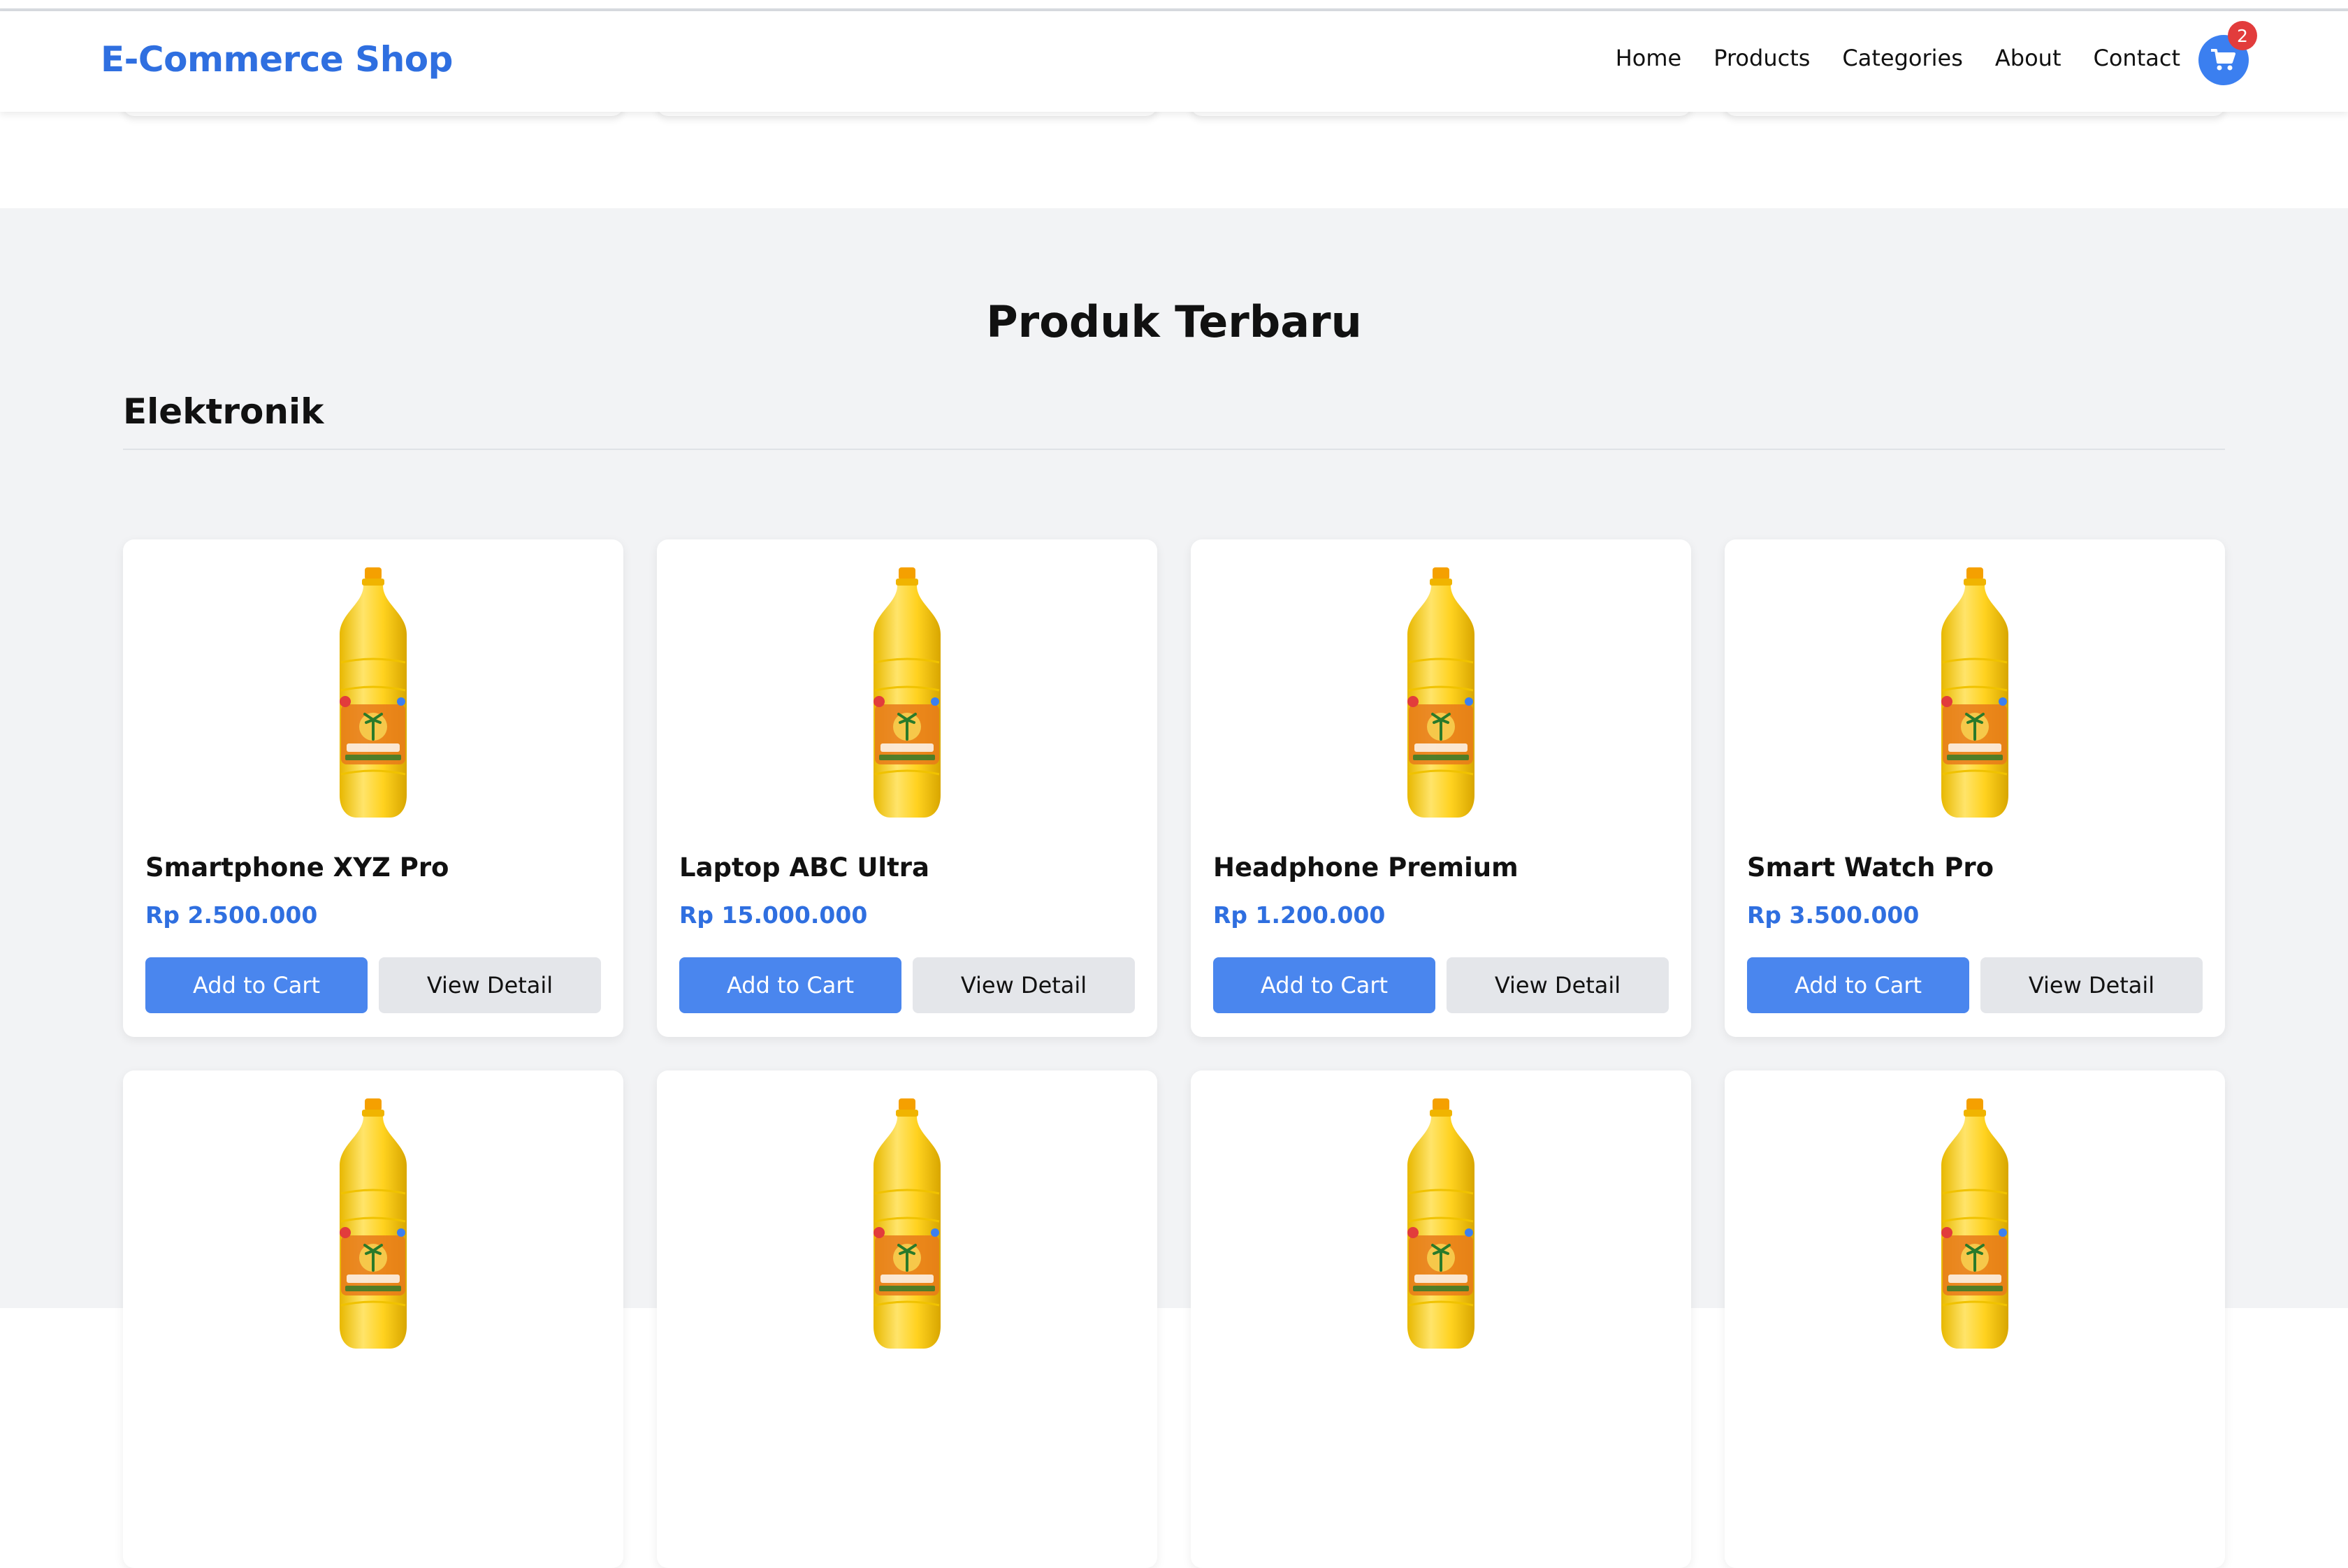  Describe the element at coordinates (1174, 321) in the screenshot. I see `section-title: Produk Terbaru` at that location.